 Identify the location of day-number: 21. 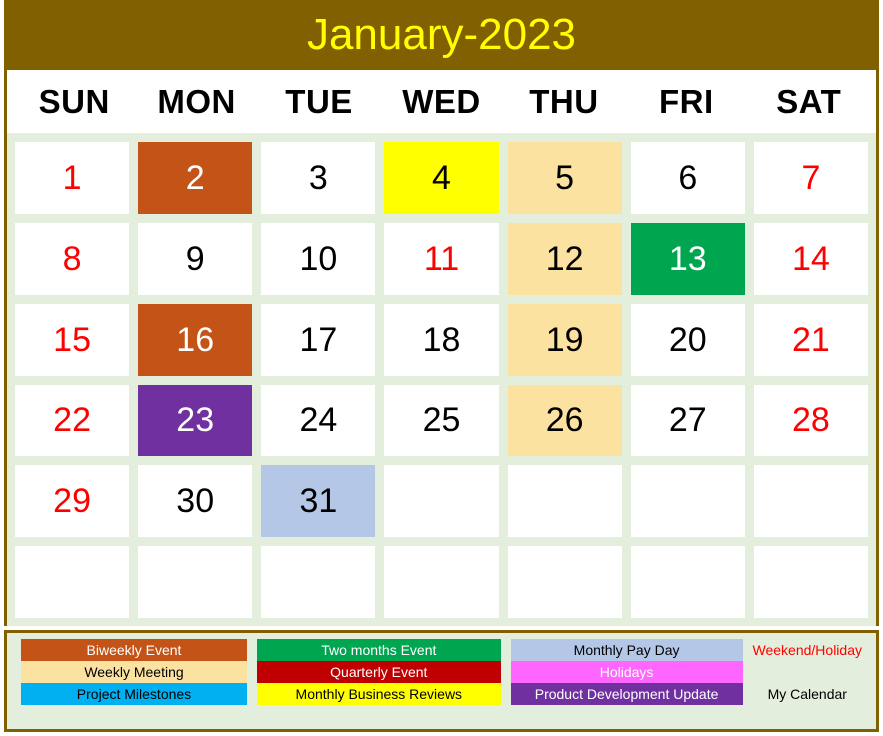
(811, 339).